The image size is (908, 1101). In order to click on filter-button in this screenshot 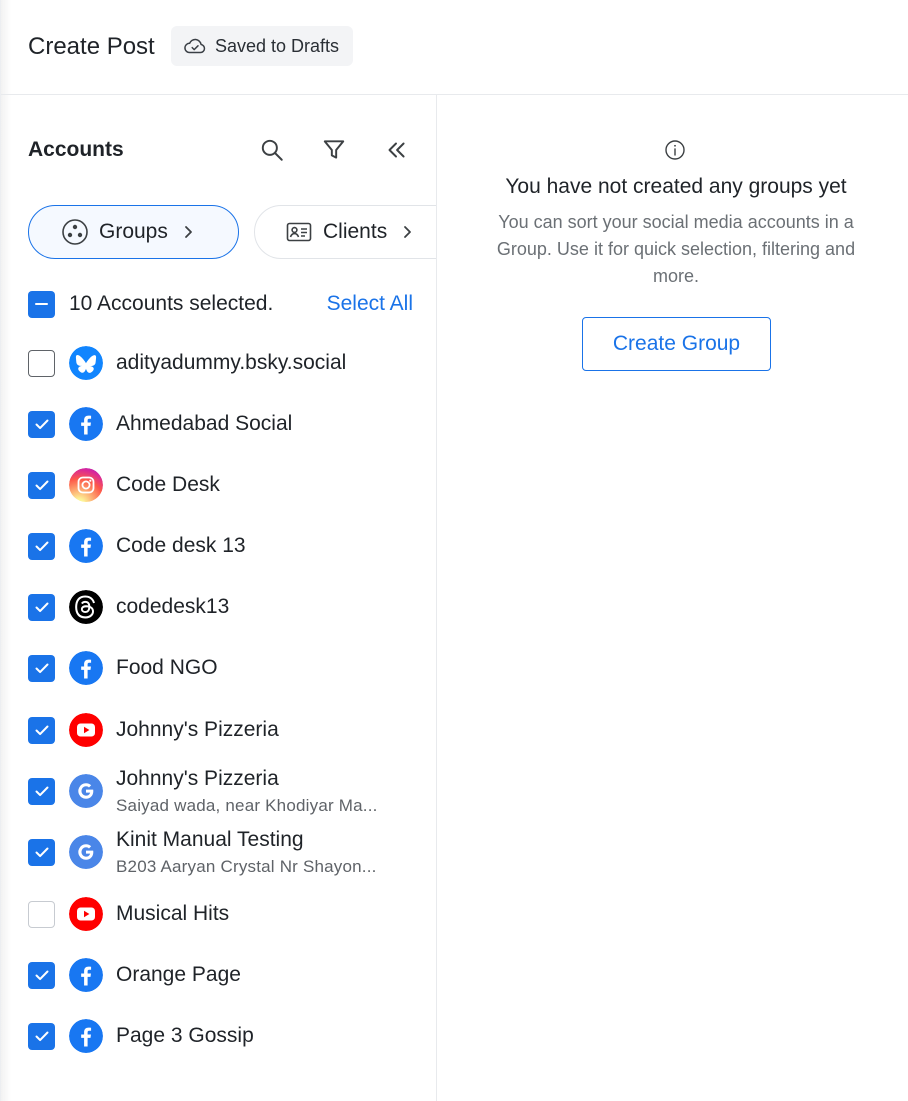, I will do `click(334, 150)`.